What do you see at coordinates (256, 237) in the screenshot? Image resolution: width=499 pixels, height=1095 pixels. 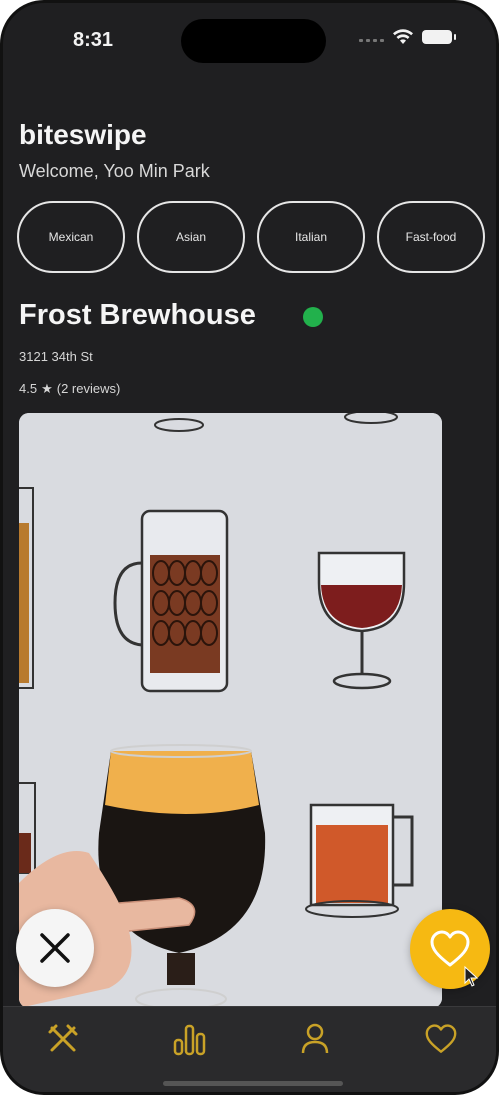 I see `category-chips: Mexican Asian Italian Fast-food` at bounding box center [256, 237].